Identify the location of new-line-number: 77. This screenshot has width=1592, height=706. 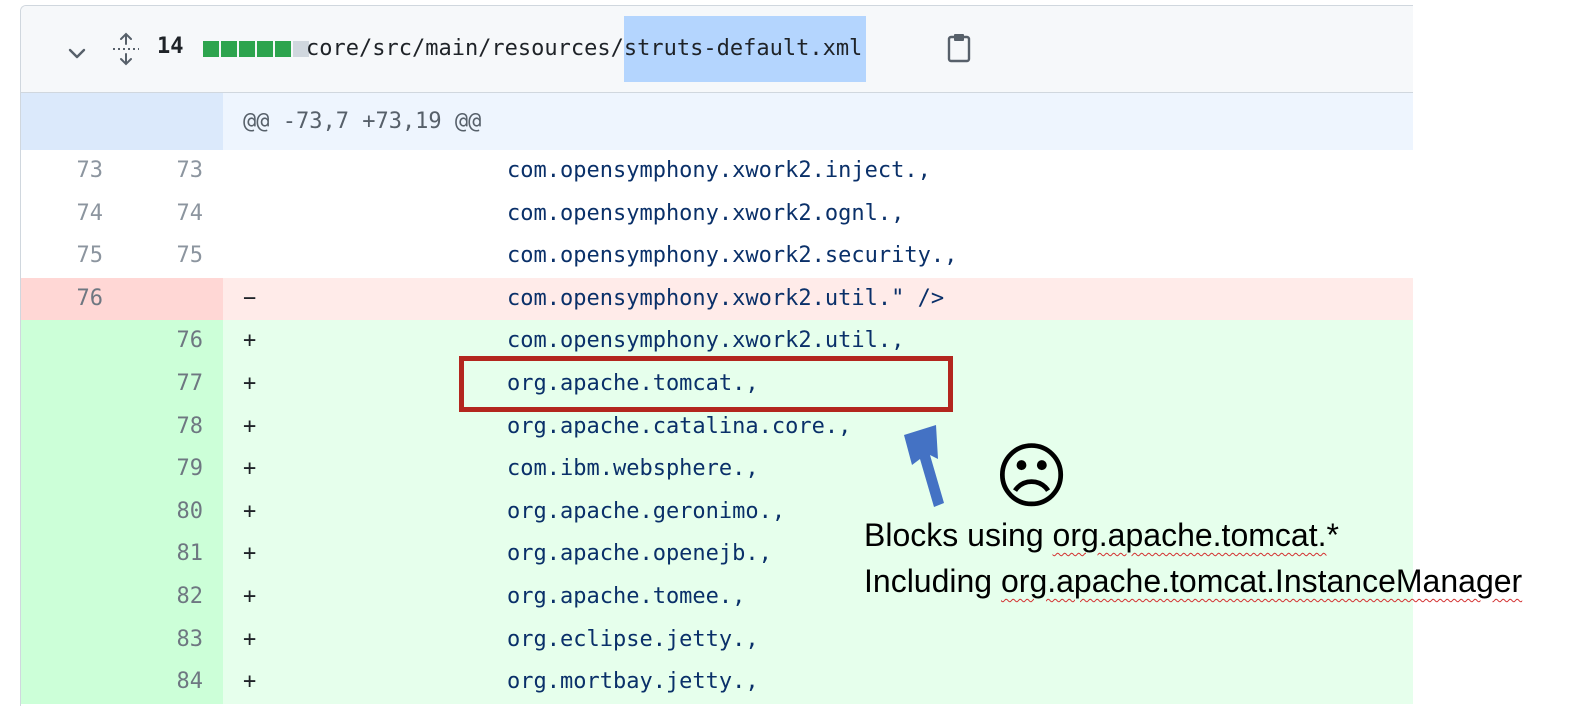
(163, 384).